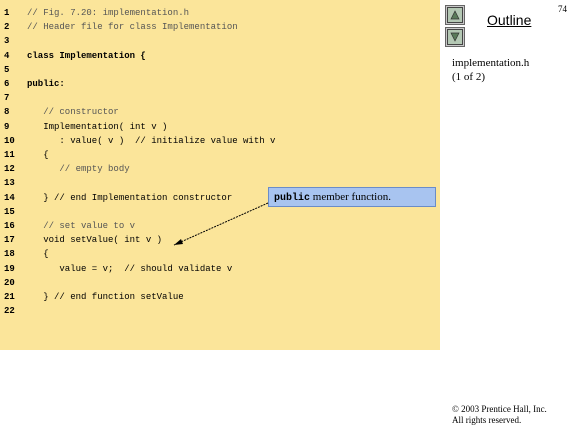  Describe the element at coordinates (9, 211) in the screenshot. I see `line-number: 15` at that location.